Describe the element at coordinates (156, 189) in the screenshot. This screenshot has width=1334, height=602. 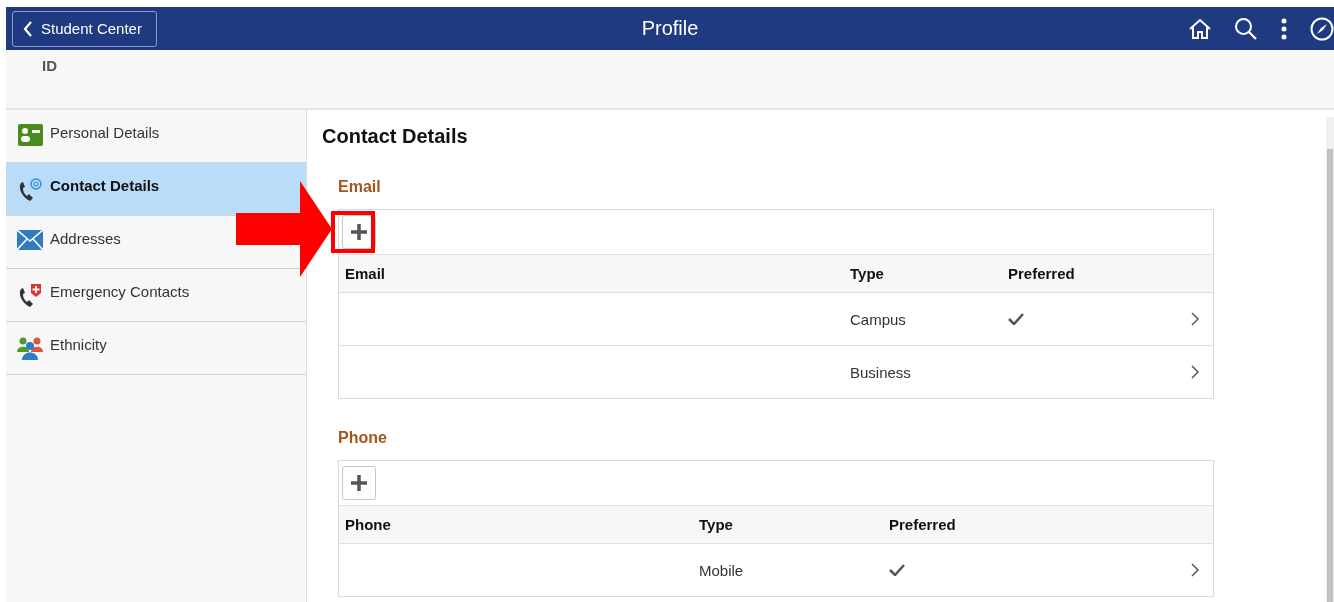
I see `sidebar-item: Contact Details` at that location.